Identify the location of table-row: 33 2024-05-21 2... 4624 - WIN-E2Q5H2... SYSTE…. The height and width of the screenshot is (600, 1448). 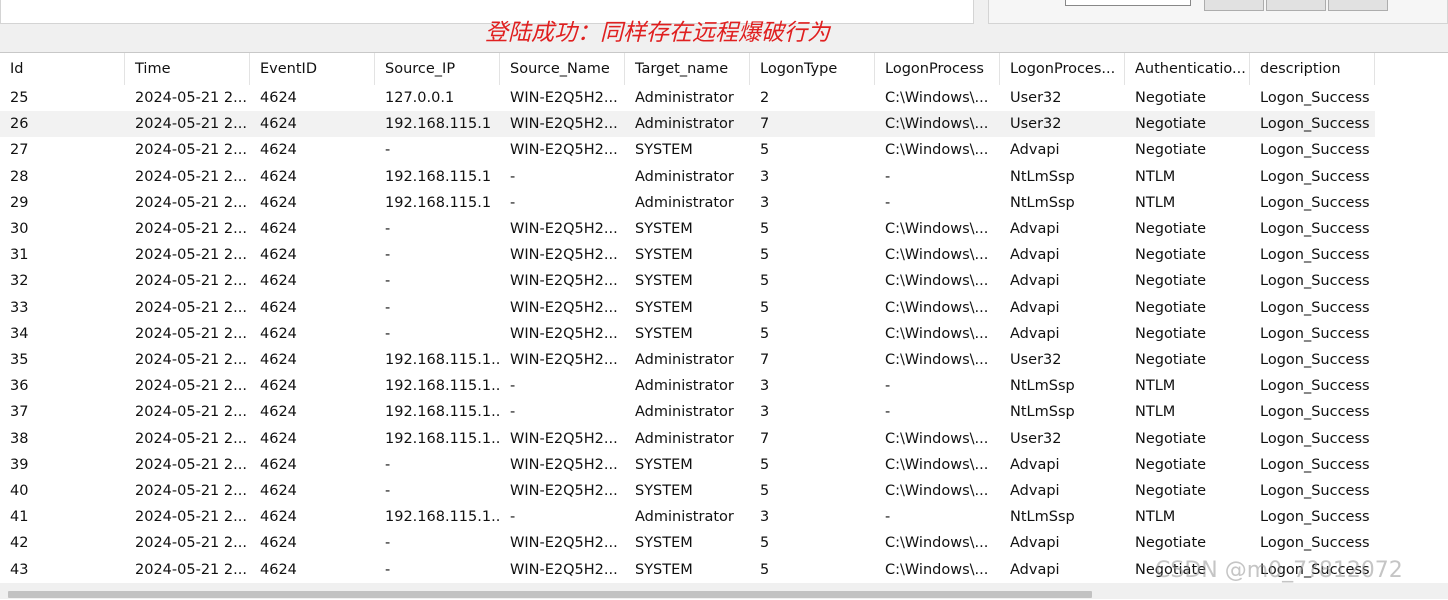
(687, 308).